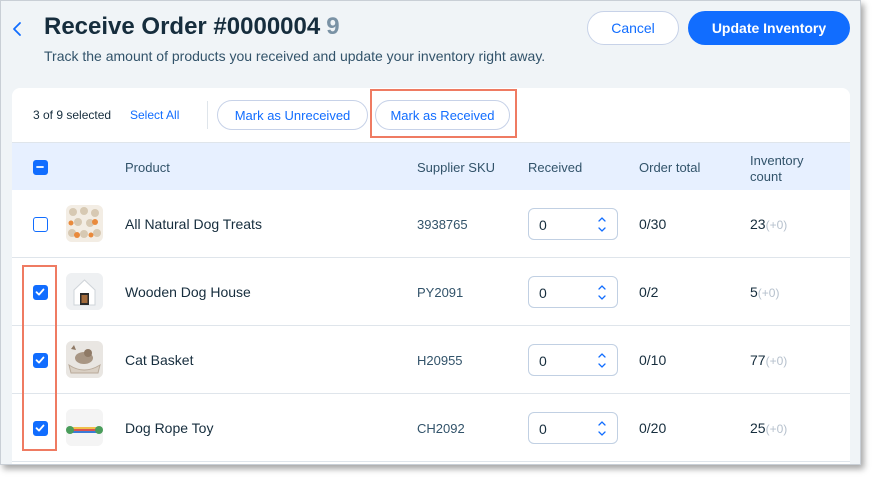  I want to click on inventory-count: 77(+0), so click(768, 360).